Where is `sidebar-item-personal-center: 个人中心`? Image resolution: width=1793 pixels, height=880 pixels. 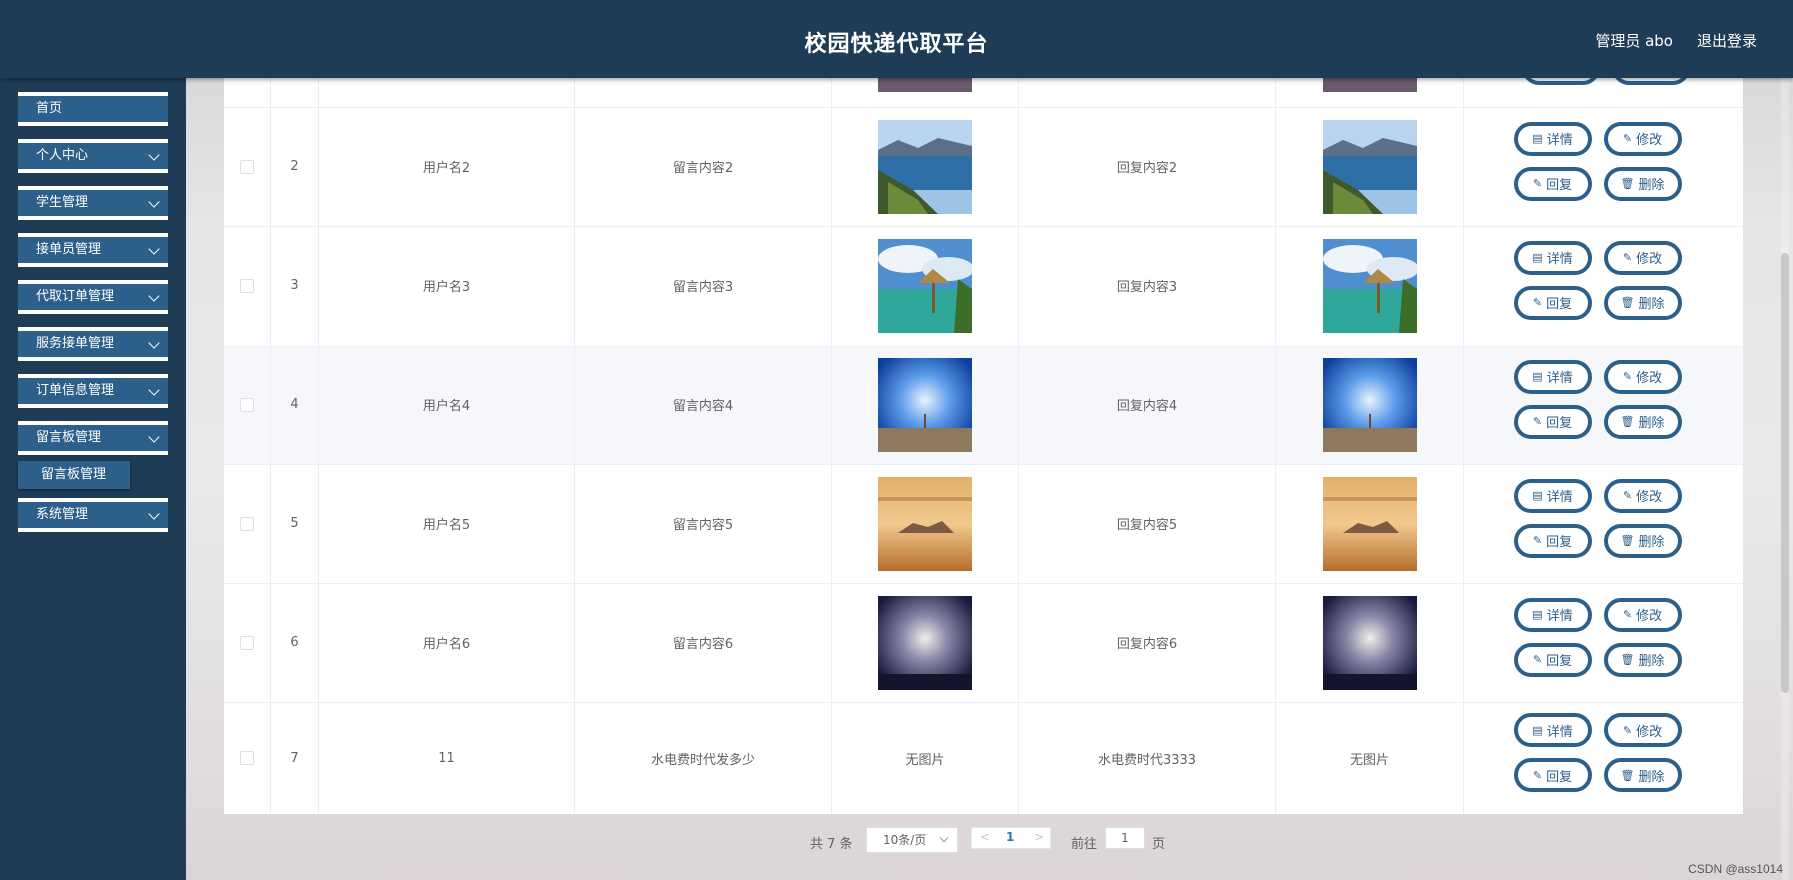
sidebar-item-personal-center: 个人中心 is located at coordinates (93, 156).